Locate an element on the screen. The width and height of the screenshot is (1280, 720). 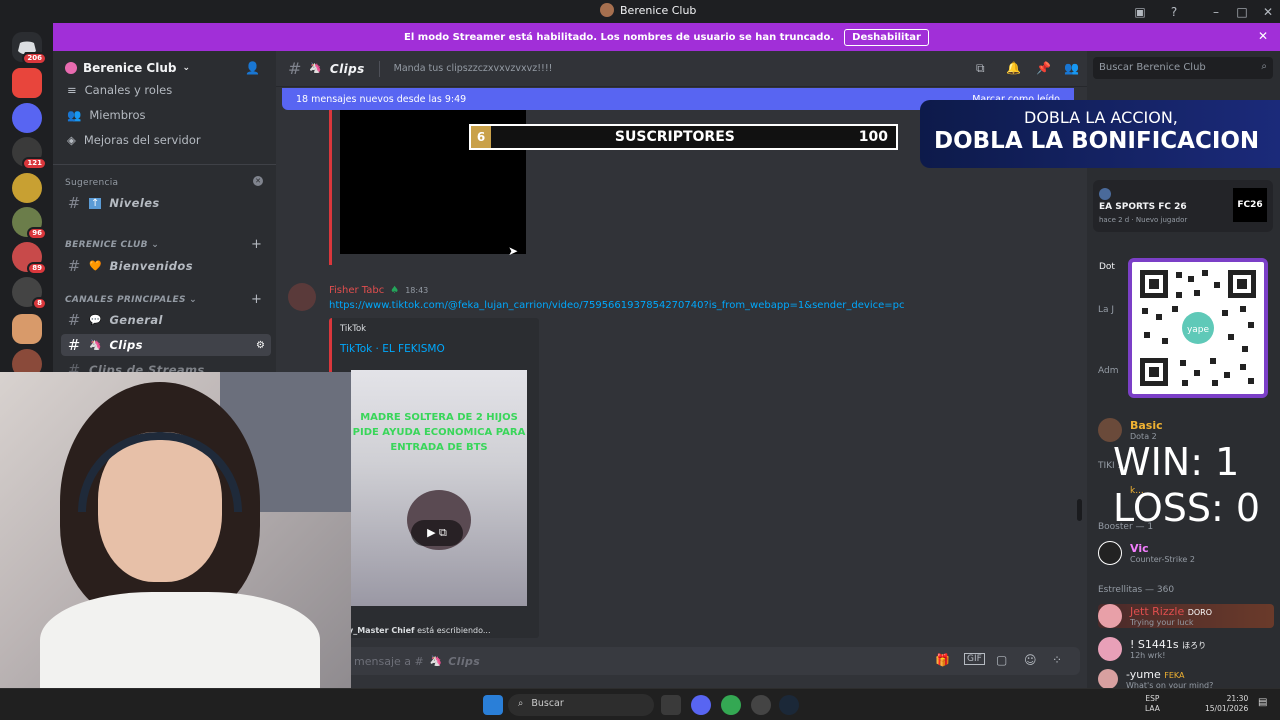
taskbar-search: ⌕ Buscar is located at coordinates (581, 705).